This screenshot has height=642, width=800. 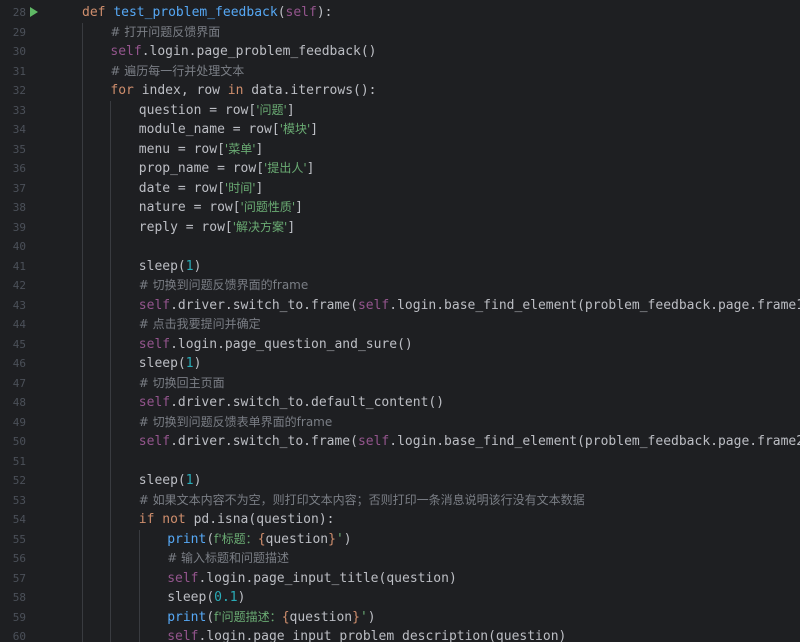 What do you see at coordinates (400, 461) in the screenshot?
I see `code-line: 51` at bounding box center [400, 461].